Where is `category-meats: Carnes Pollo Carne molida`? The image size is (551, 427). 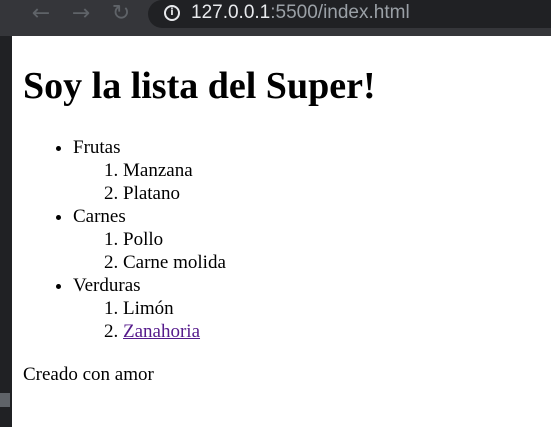
category-meats: Carnes Pollo Carne molida is located at coordinates (149, 239).